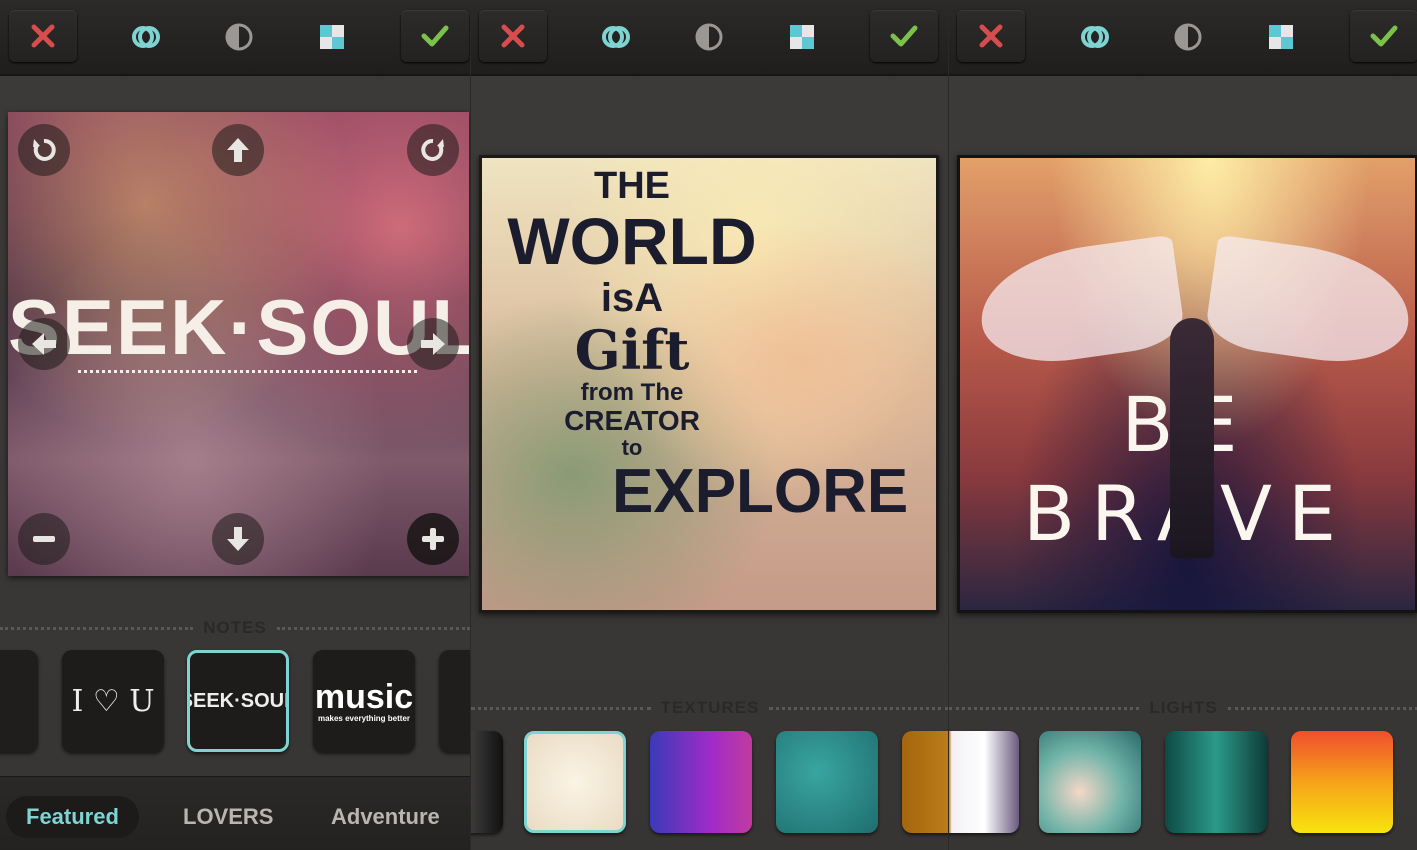 The width and height of the screenshot is (1417, 850). I want to click on section-label: LIGHTS, so click(1183, 707).